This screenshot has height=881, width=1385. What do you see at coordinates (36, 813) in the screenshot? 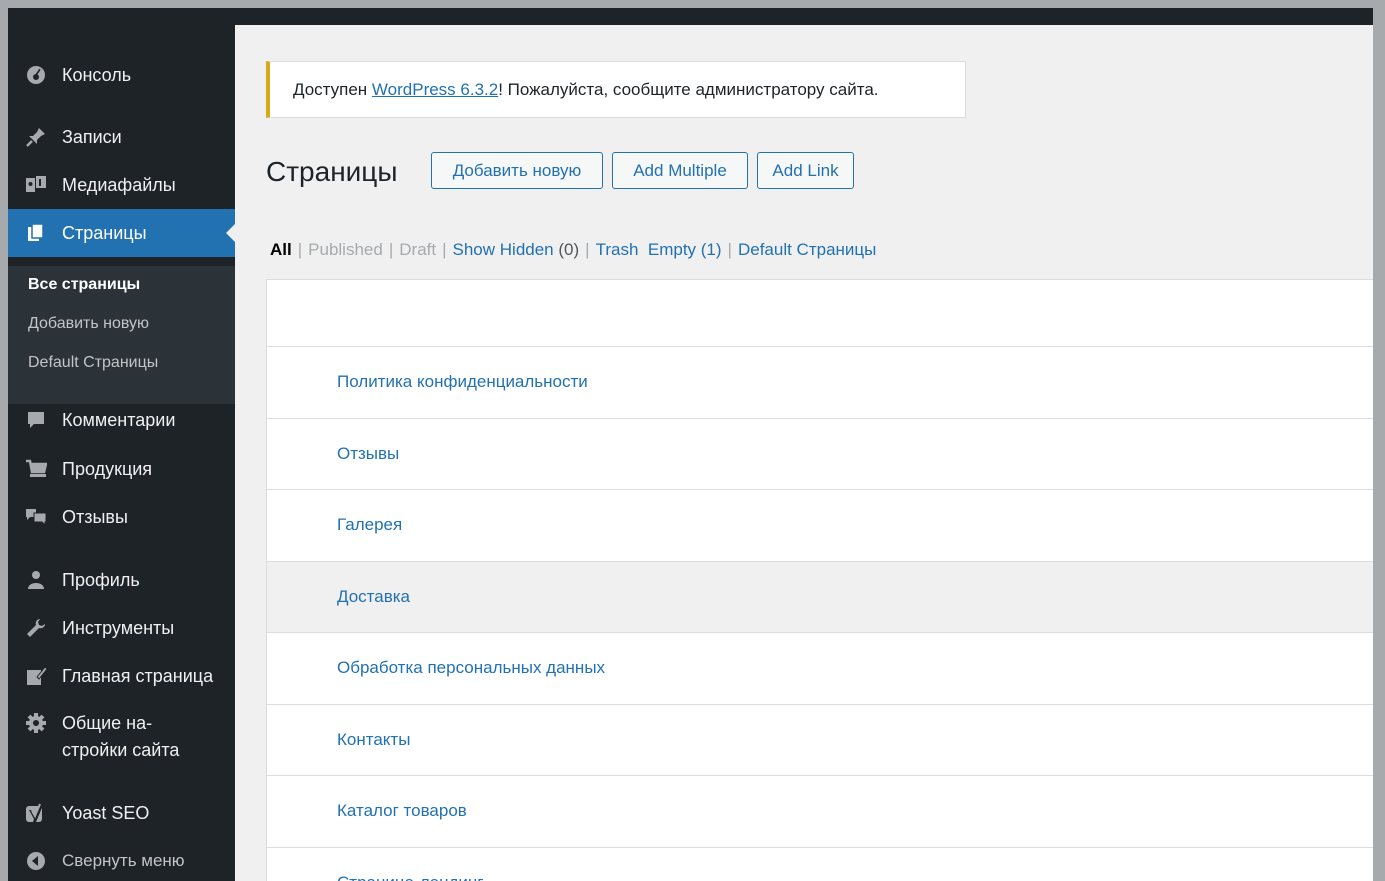
I see `yoast-icon` at bounding box center [36, 813].